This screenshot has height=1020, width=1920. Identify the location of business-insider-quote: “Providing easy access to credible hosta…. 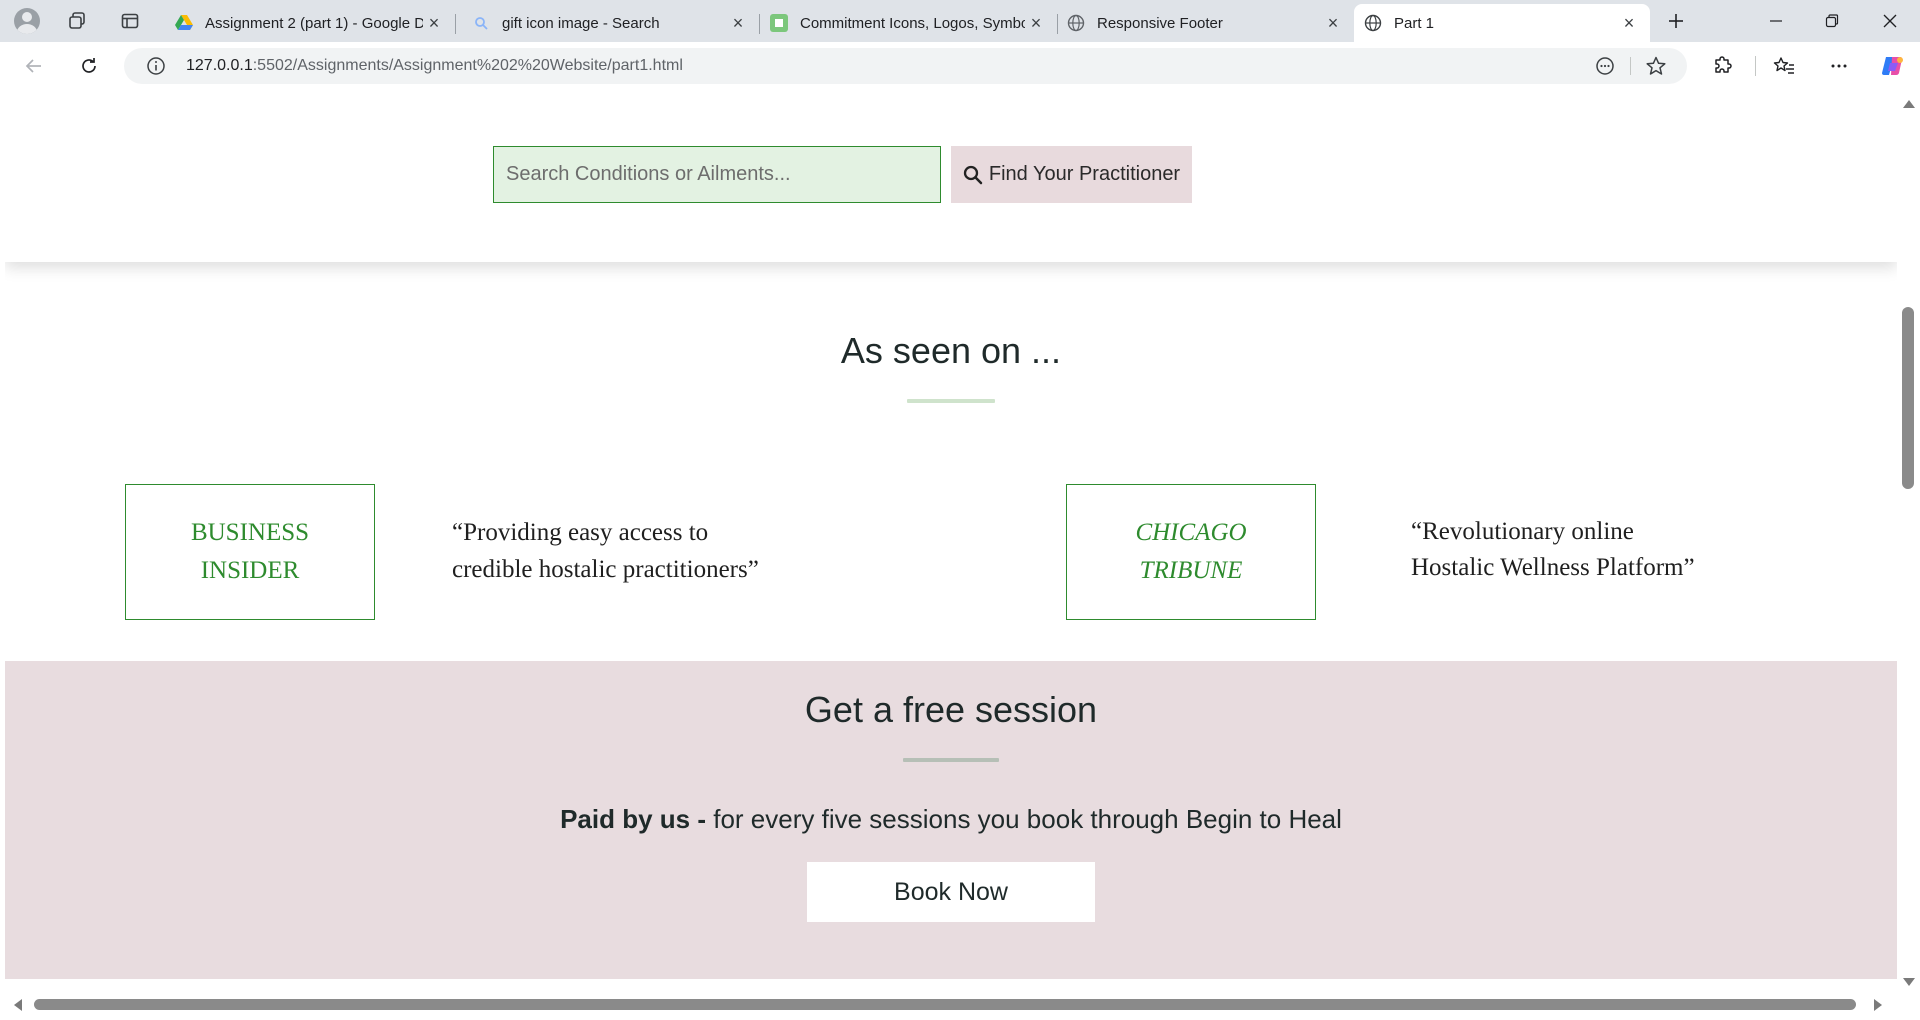
(617, 551).